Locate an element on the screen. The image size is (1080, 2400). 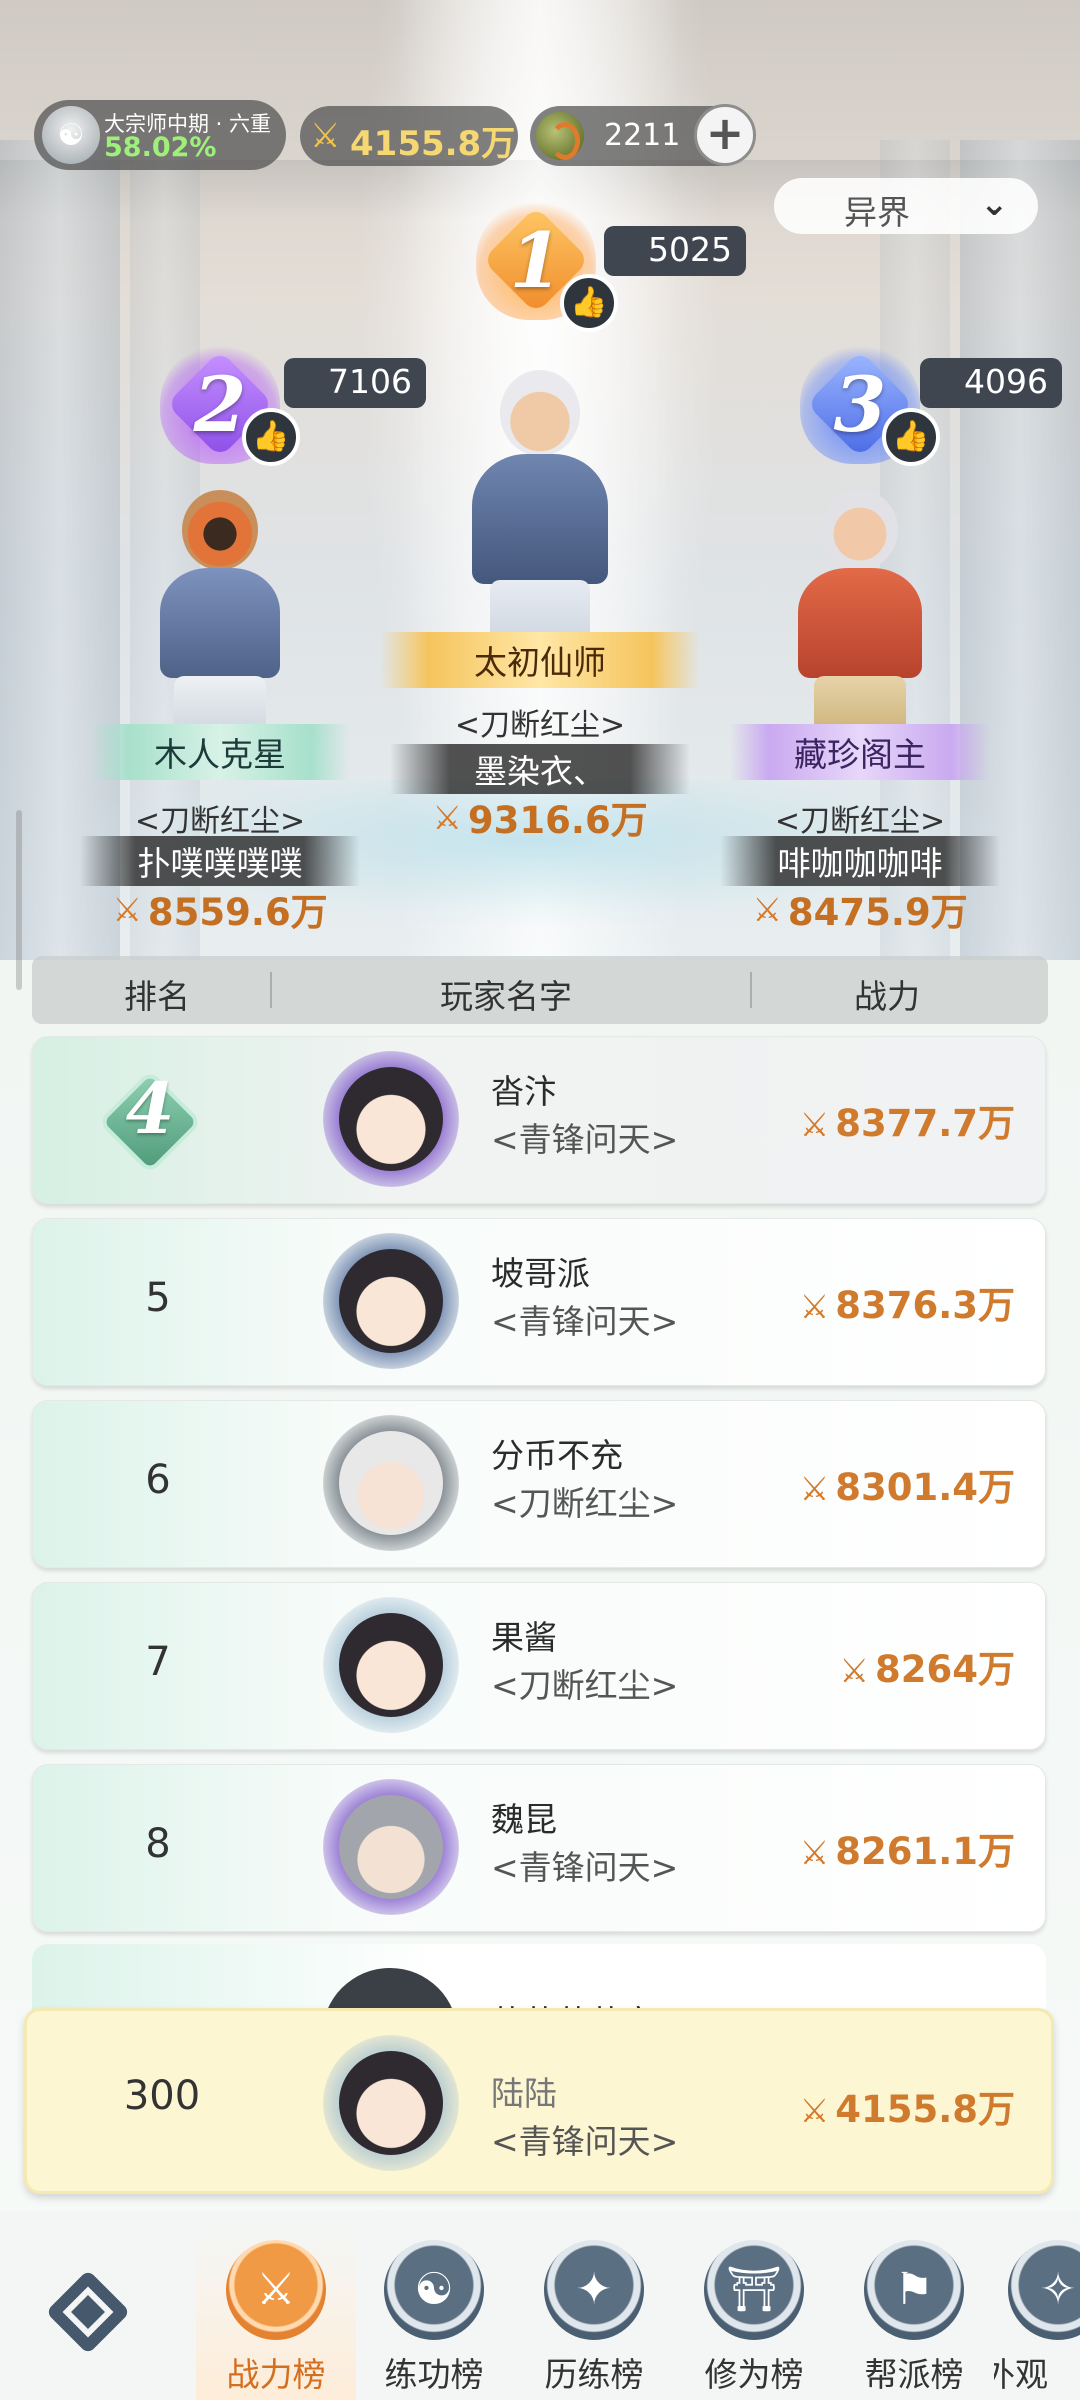
my-player-power-value: 4155.8万 is located at coordinates (925, 2109).